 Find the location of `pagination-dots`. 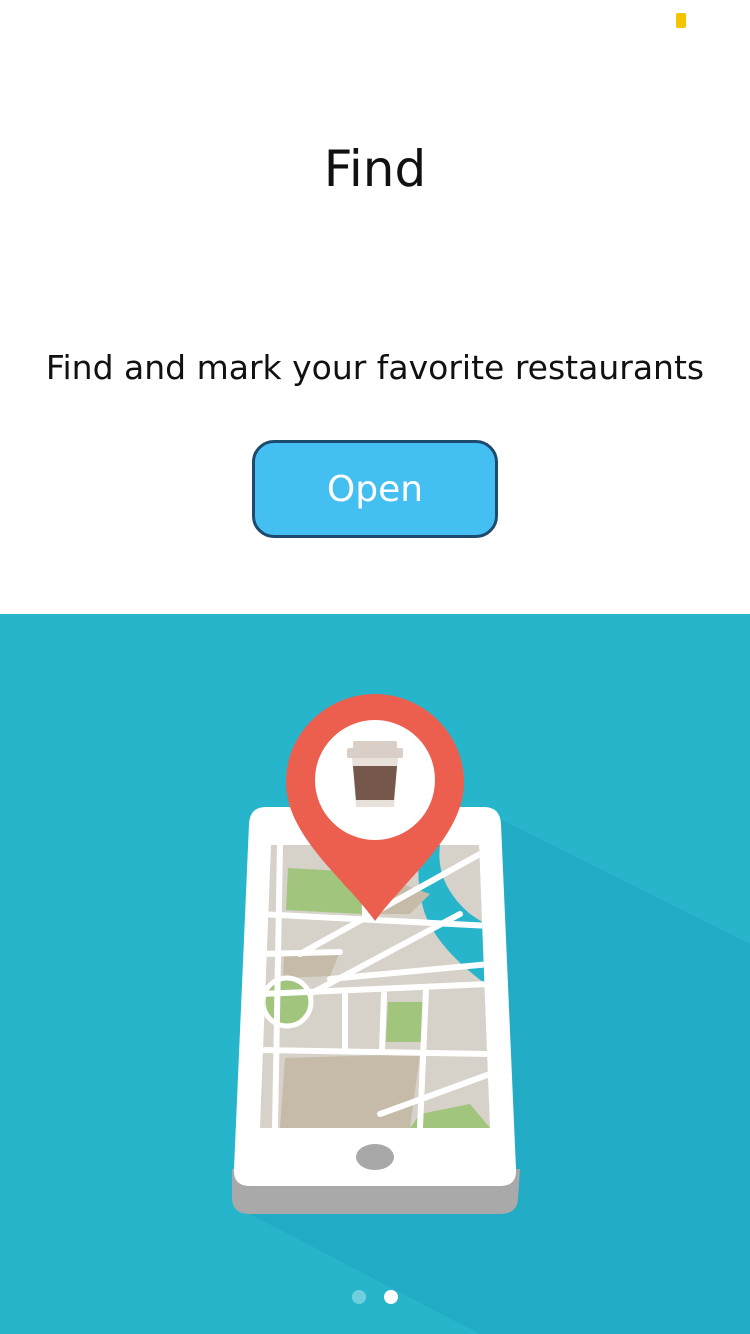

pagination-dots is located at coordinates (375, 1297).